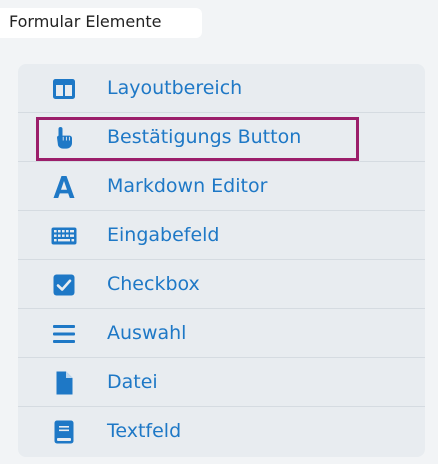  Describe the element at coordinates (101, 23) in the screenshot. I see `section-title: Formular Elemente` at that location.